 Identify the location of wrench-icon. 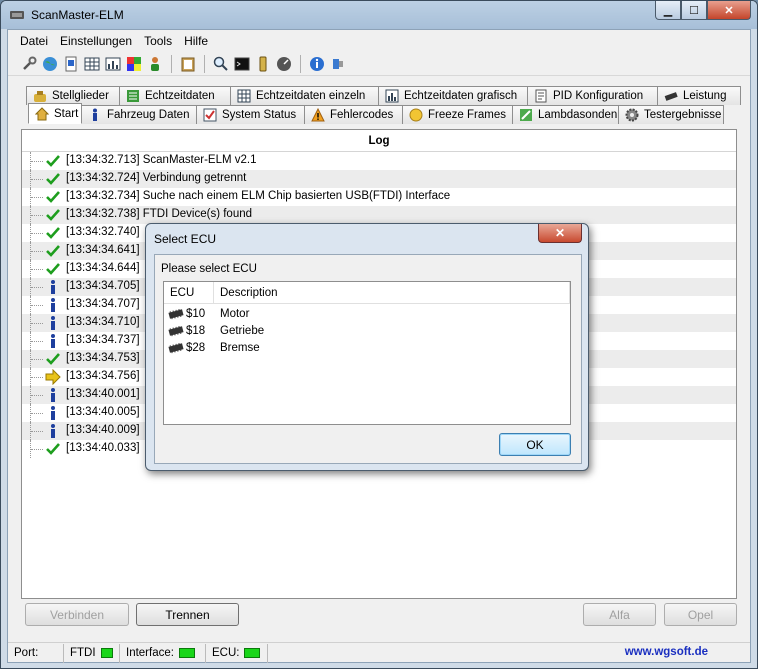
(29, 64).